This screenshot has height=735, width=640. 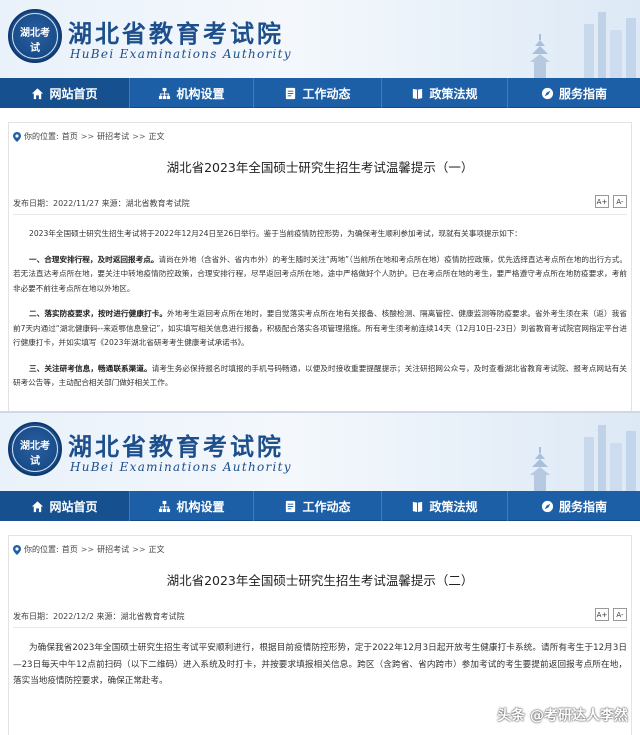 I want to click on article-title: 湖北省2023年全国硕士研究生招生考试温馨提示（一）, so click(x=320, y=167).